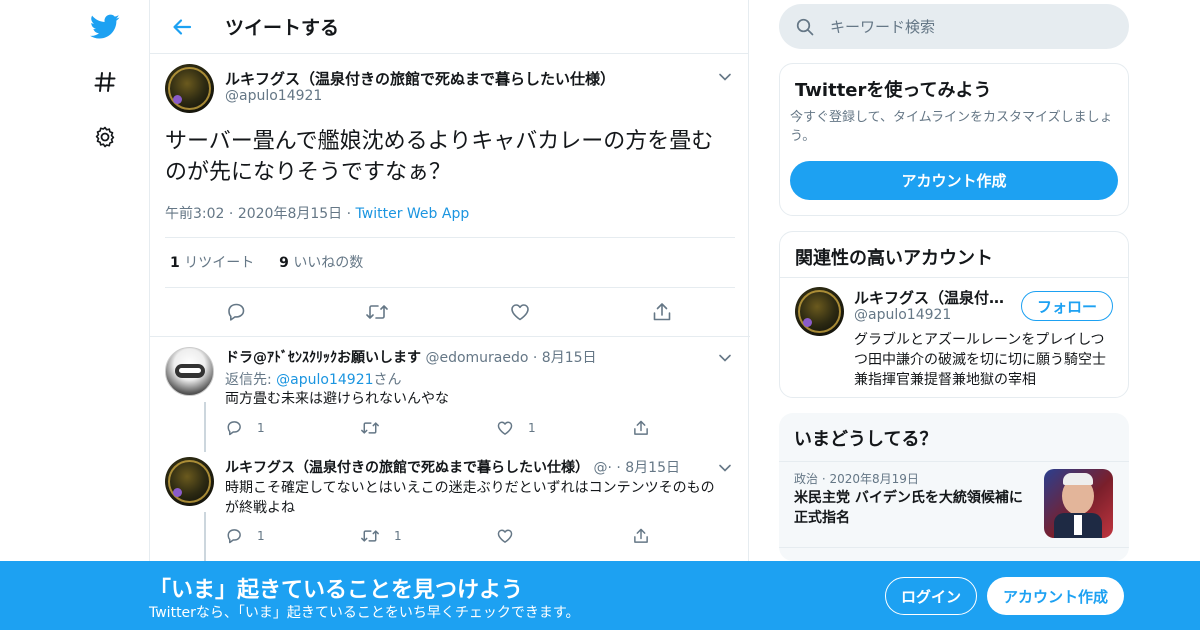  What do you see at coordinates (450, 312) in the screenshot?
I see `tweet-actions` at bounding box center [450, 312].